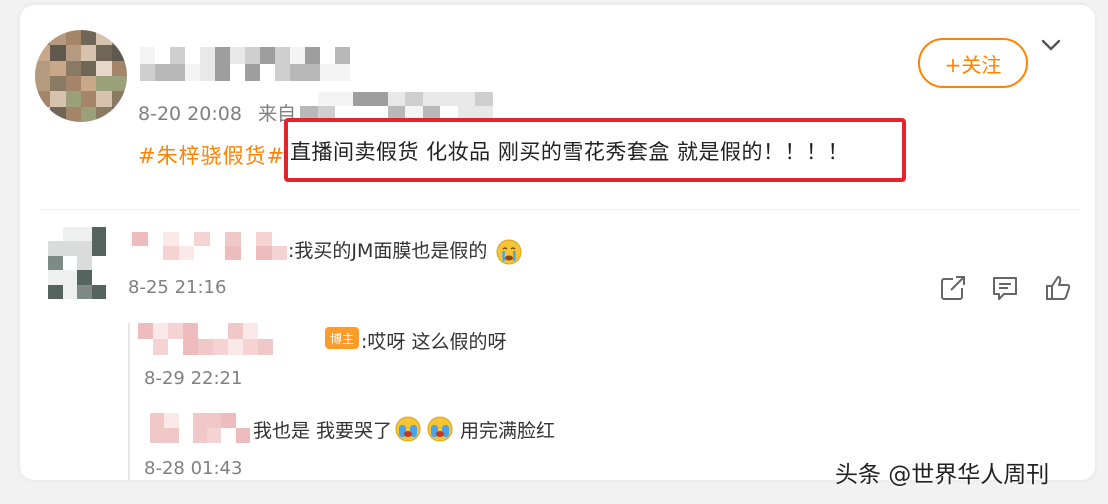 The width and height of the screenshot is (1108, 504). Describe the element at coordinates (211, 155) in the screenshot. I see `post-hashtag: #朱梓骁假货#` at that location.